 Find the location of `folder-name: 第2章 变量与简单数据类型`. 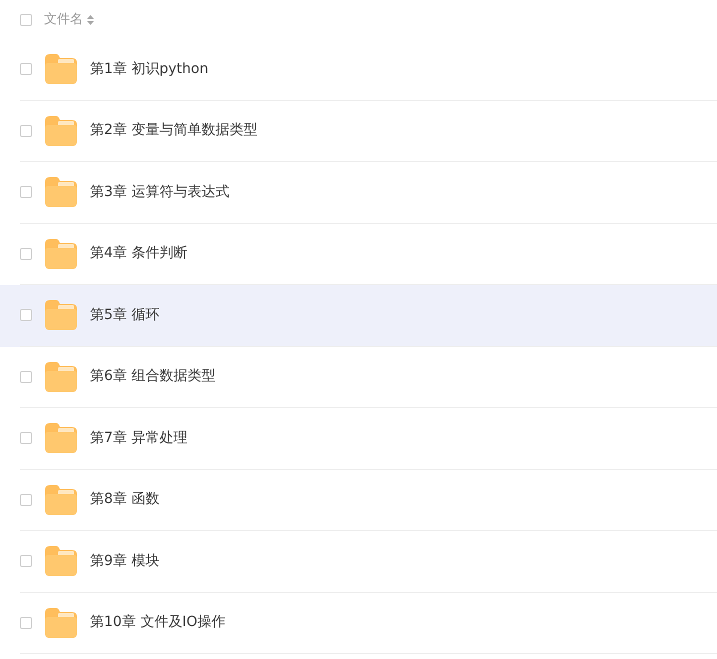

folder-name: 第2章 变量与简单数据类型 is located at coordinates (174, 131).